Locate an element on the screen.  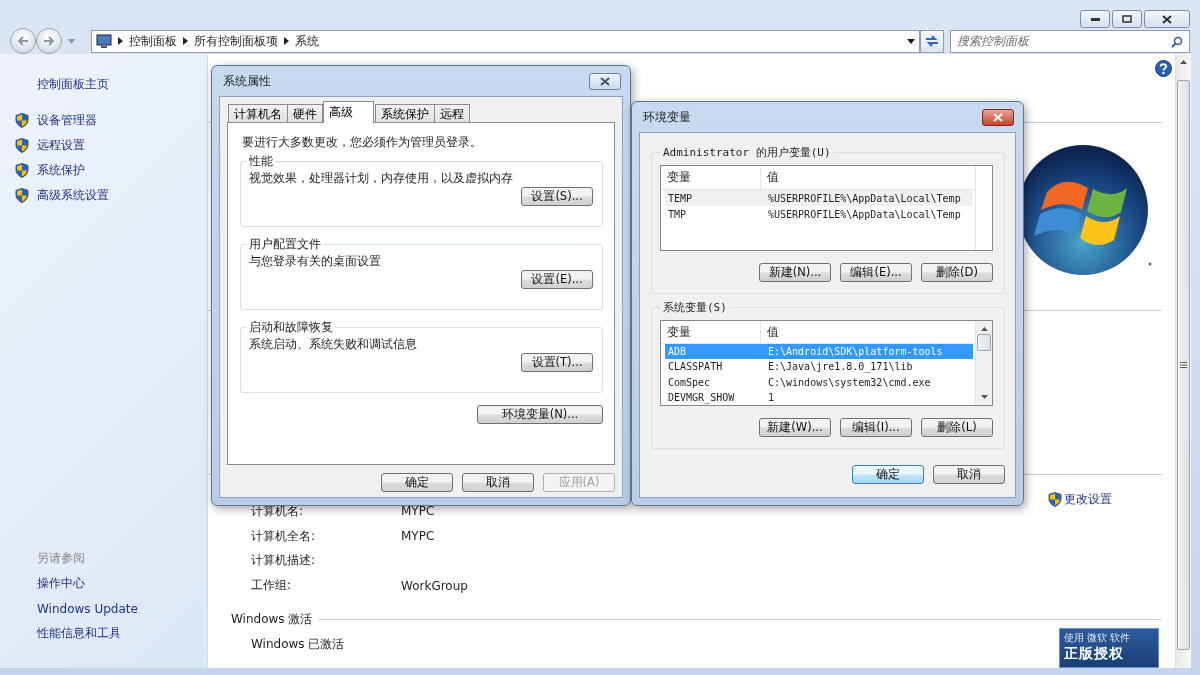
variable-list: 变量 值 TEMP %USERPROFILE%\AppData\Local\Temp TMP %USERPROFILE%\AppData\Local\Temp is located at coordinates (826, 208).